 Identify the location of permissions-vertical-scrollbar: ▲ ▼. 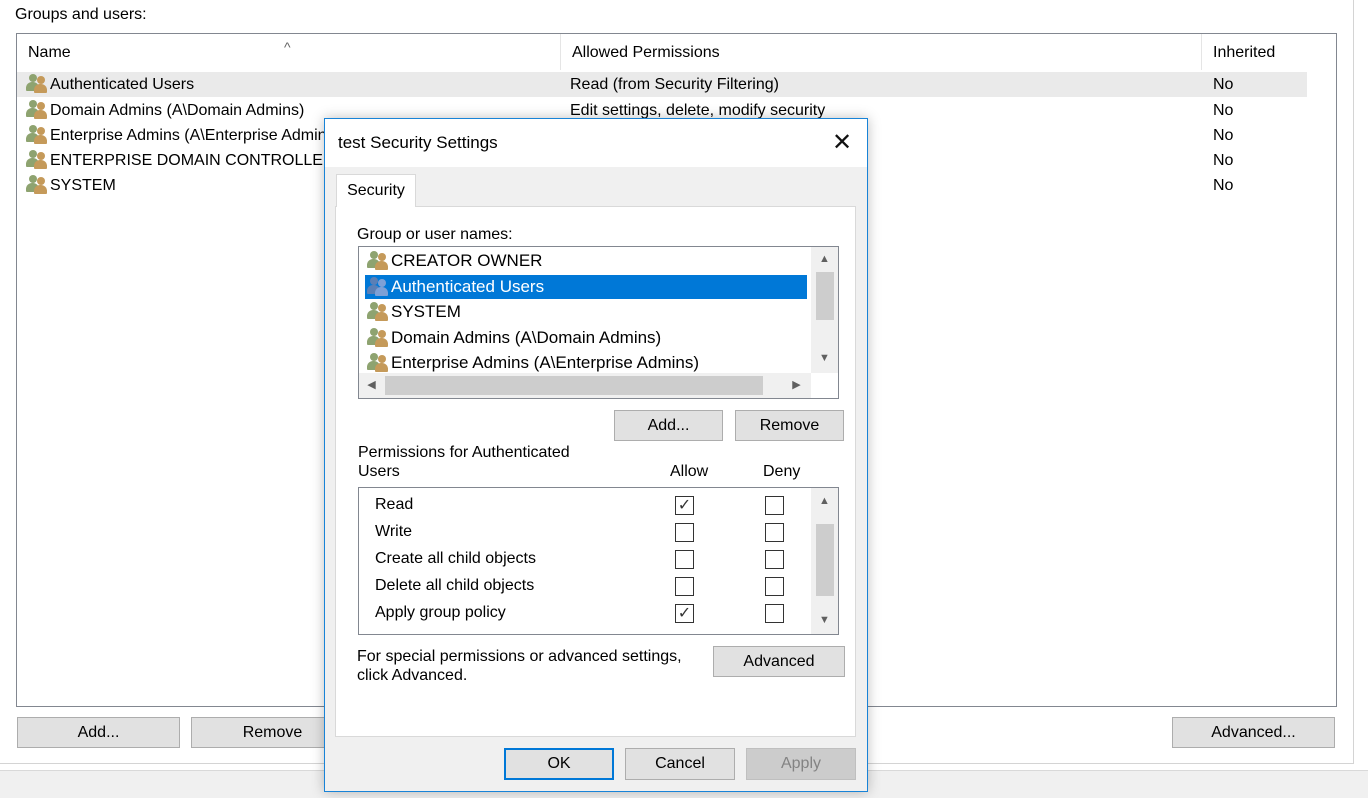
(824, 561).